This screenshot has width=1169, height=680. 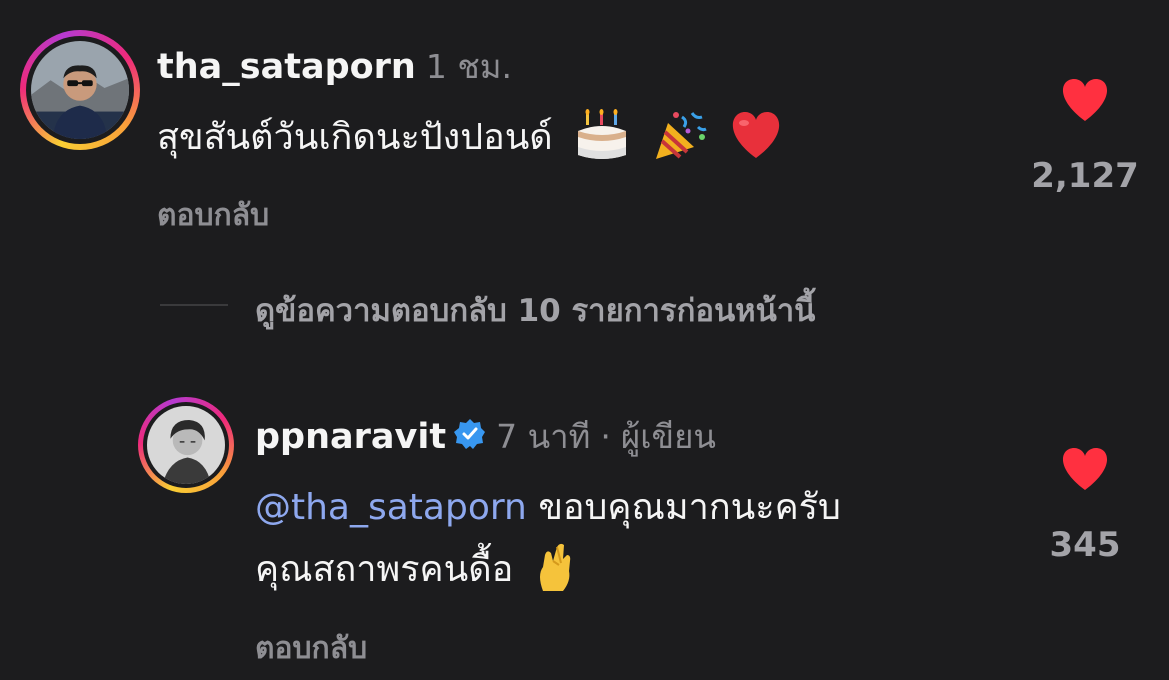 I want to click on comment-username: tha_sataporn 1 ชม., so click(x=334, y=66).